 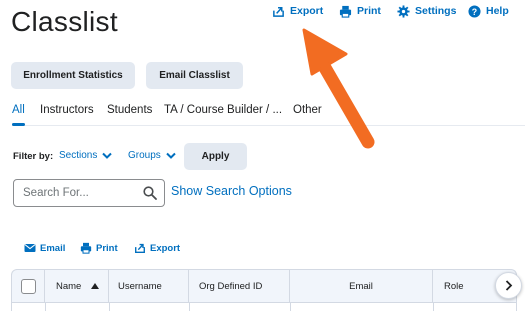 I want to click on filter-label: Filter by:, so click(x=33, y=156).